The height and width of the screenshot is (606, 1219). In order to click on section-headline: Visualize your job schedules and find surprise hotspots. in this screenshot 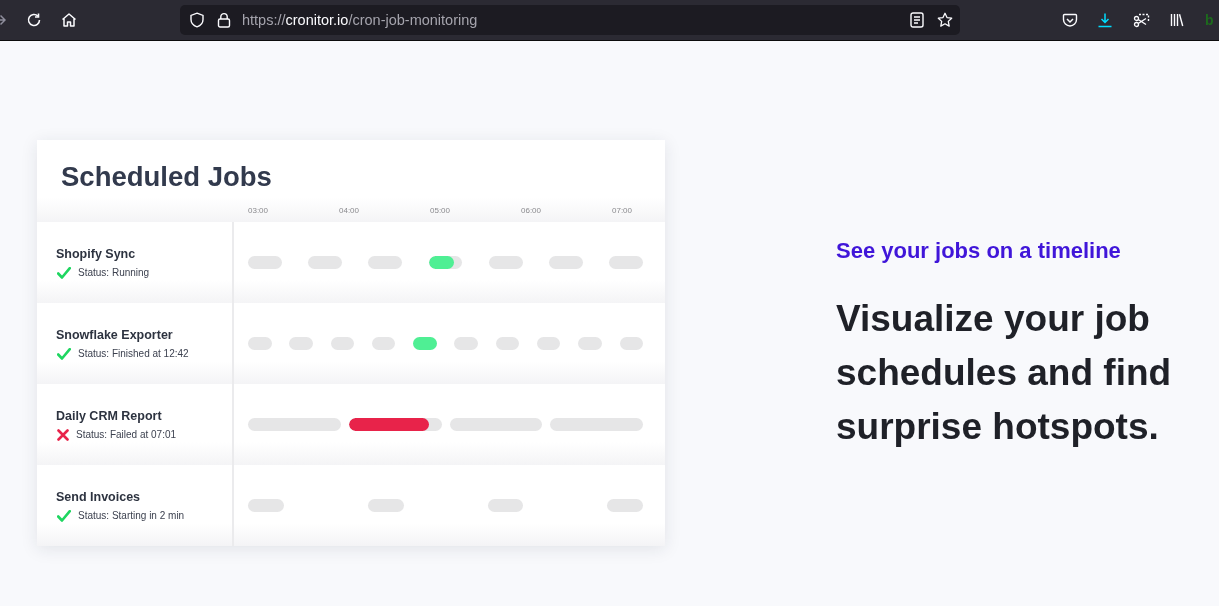, I will do `click(1004, 373)`.